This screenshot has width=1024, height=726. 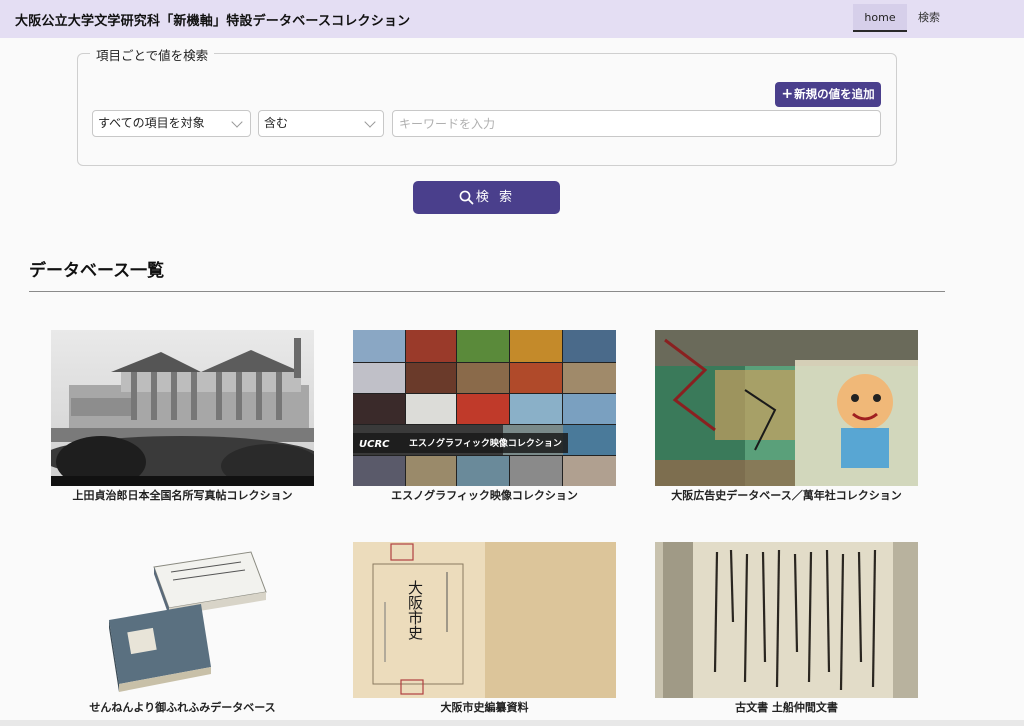 I want to click on add-value-label: 新規の値を追加, so click(x=834, y=94).